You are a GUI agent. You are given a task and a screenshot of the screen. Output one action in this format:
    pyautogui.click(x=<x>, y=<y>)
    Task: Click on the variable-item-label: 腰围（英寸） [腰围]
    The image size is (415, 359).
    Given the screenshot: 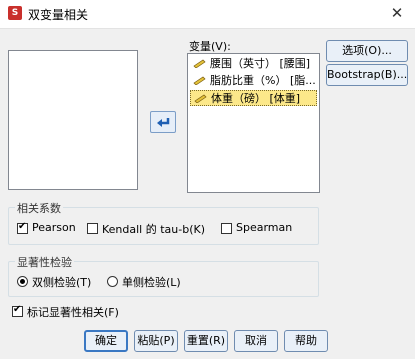 What is the action you would take?
    pyautogui.click(x=260, y=63)
    